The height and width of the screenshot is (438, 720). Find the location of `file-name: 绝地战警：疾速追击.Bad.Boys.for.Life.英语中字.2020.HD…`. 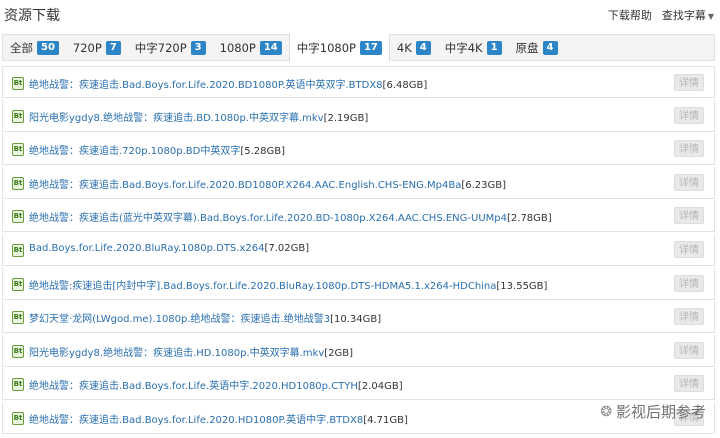

file-name: 绝地战警：疾速追击.Bad.Boys.for.Life.英语中字.2020.HD… is located at coordinates (193, 387).